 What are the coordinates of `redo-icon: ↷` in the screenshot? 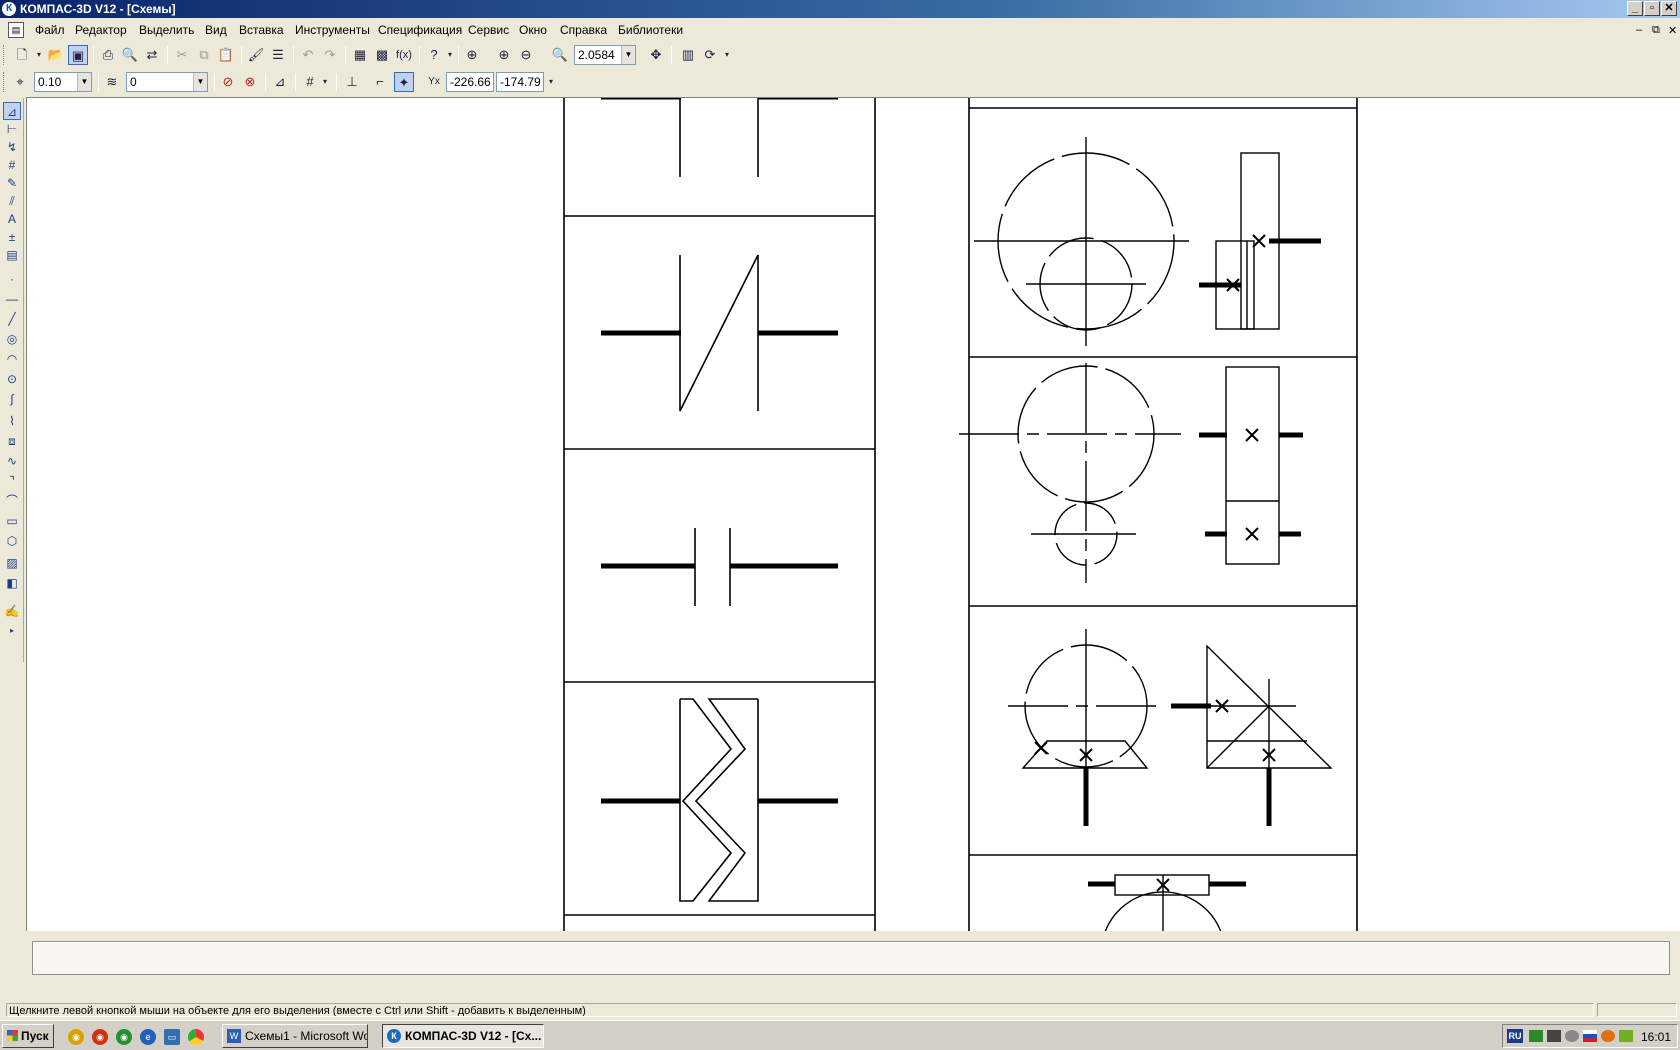 It's located at (330, 55).